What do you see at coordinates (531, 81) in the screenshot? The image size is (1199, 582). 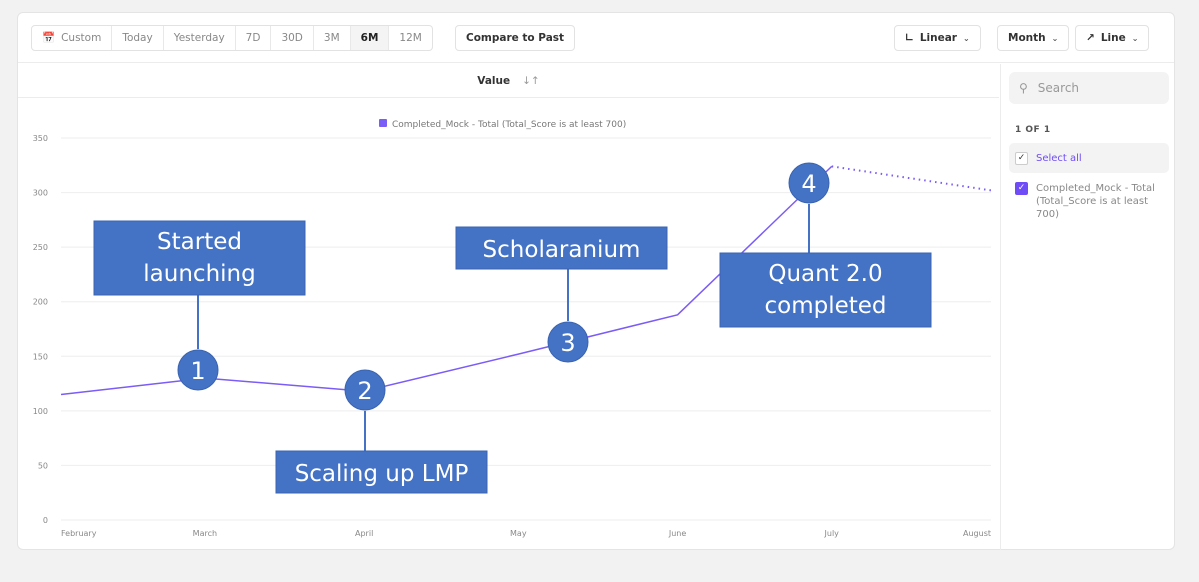 I see `sort-icon: ↓↑` at bounding box center [531, 81].